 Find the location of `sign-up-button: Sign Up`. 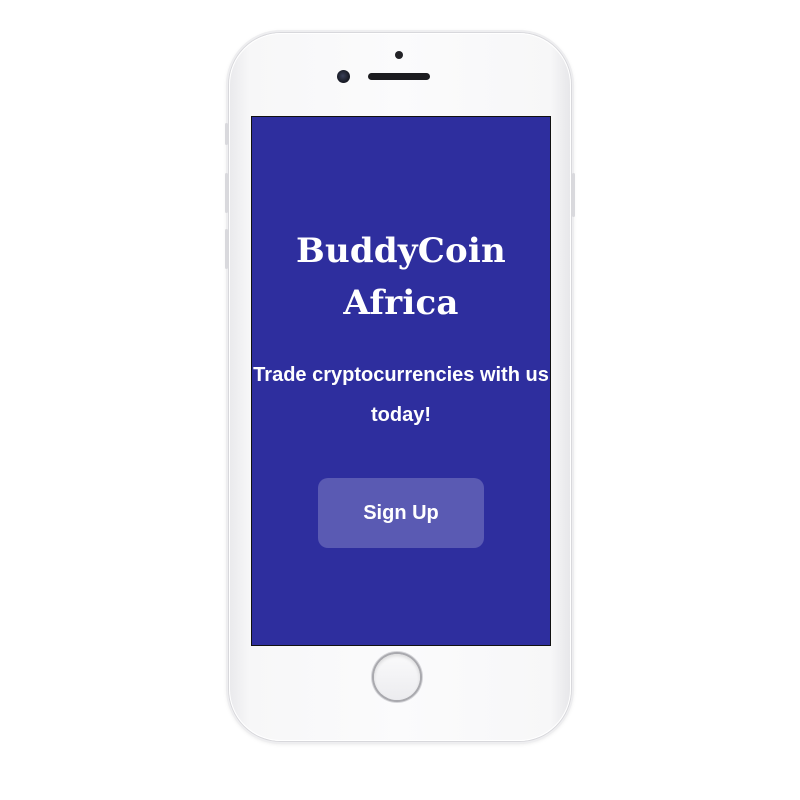

sign-up-button: Sign Up is located at coordinates (401, 513).